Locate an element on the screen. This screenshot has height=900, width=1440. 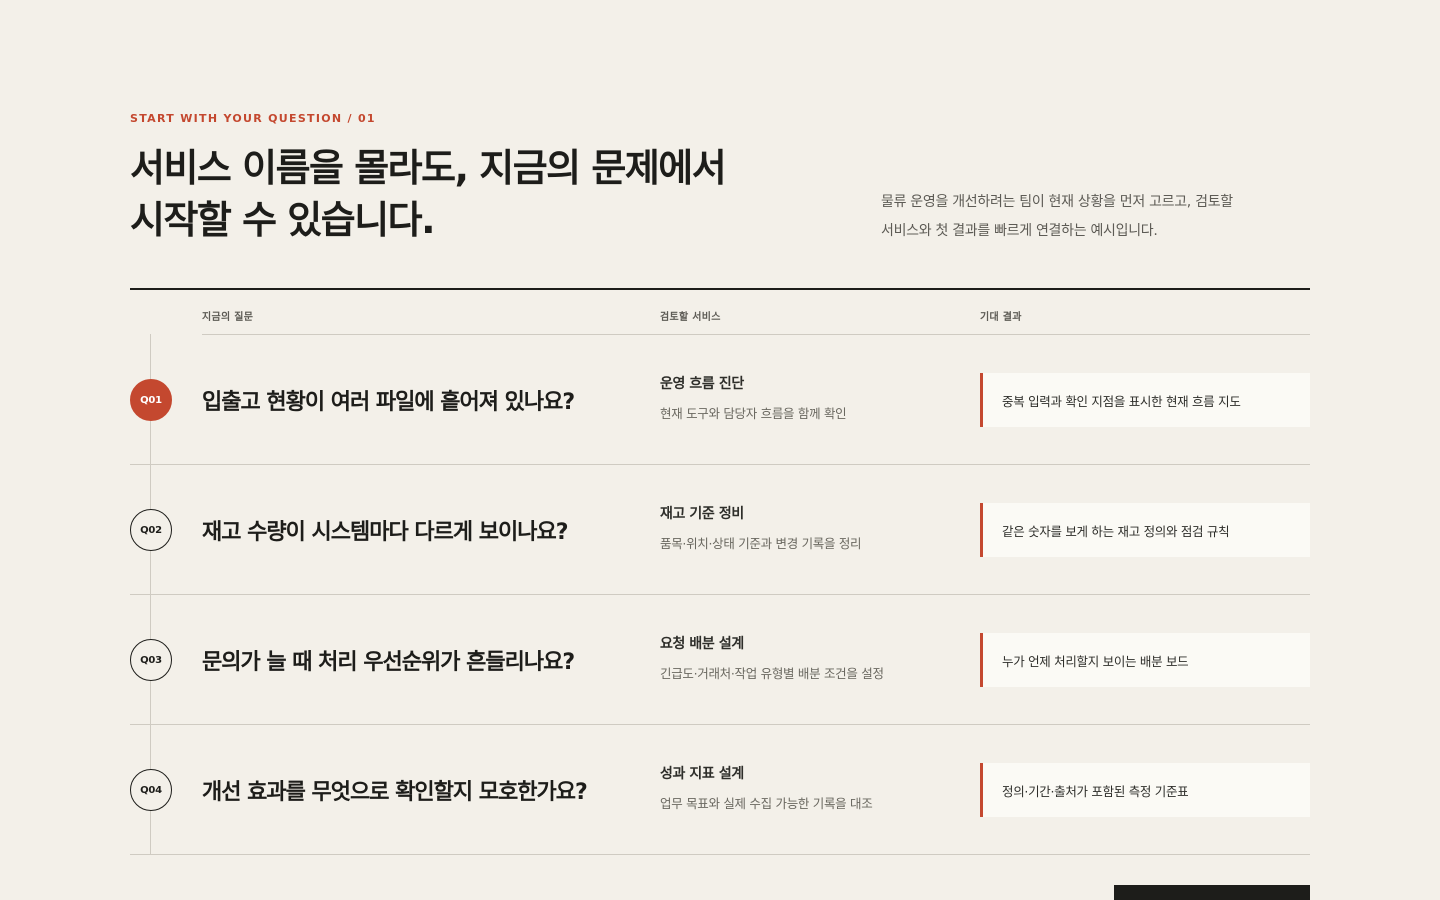
result-card: 같은 숫자를 보게 하는 재고 정의와 점검 규칙 is located at coordinates (1145, 530).